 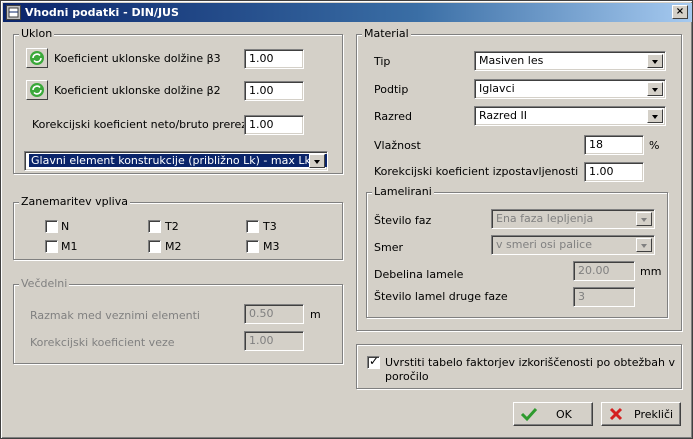 I want to click on beta2-input: 1.00, so click(x=274, y=91).